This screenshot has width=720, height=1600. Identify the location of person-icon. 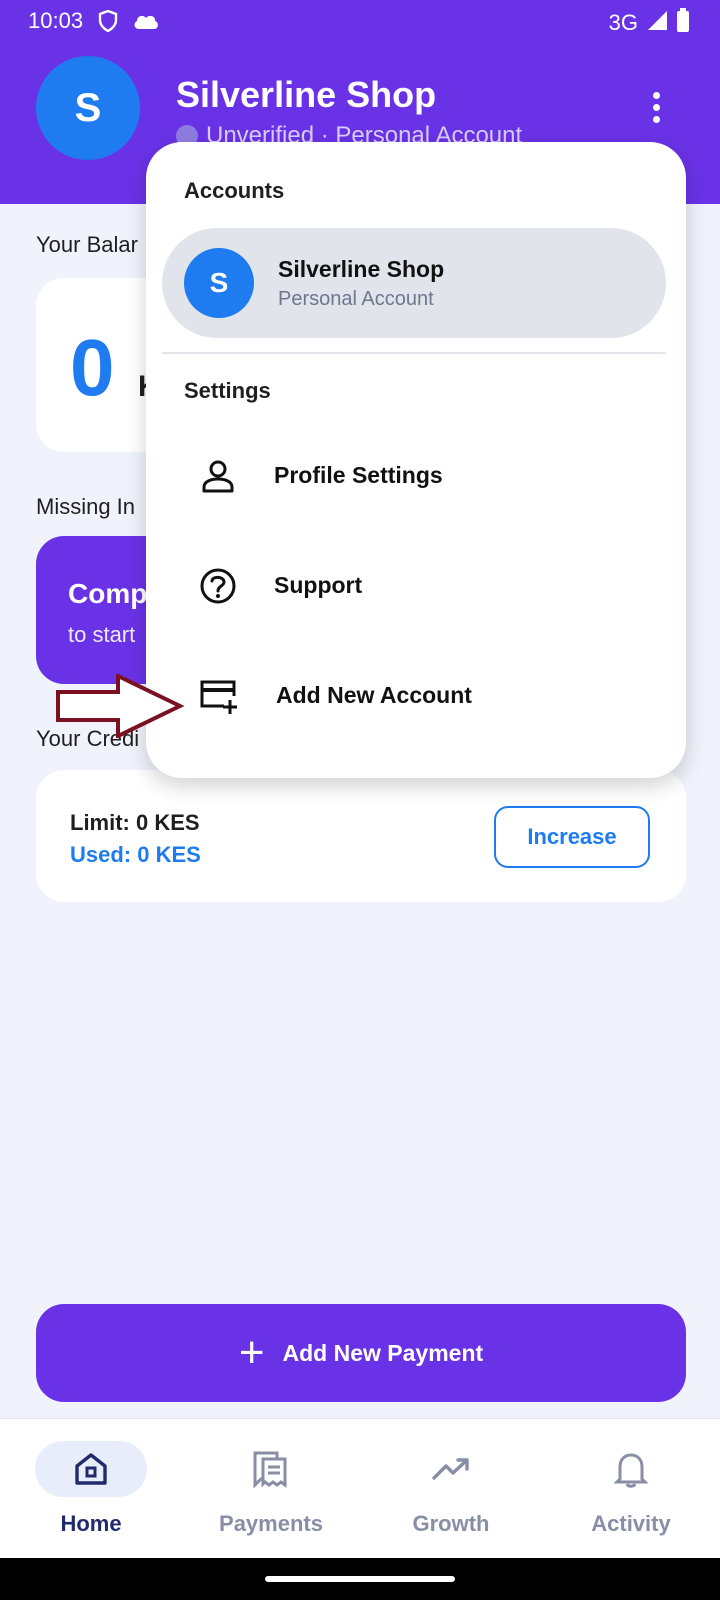
(218, 476).